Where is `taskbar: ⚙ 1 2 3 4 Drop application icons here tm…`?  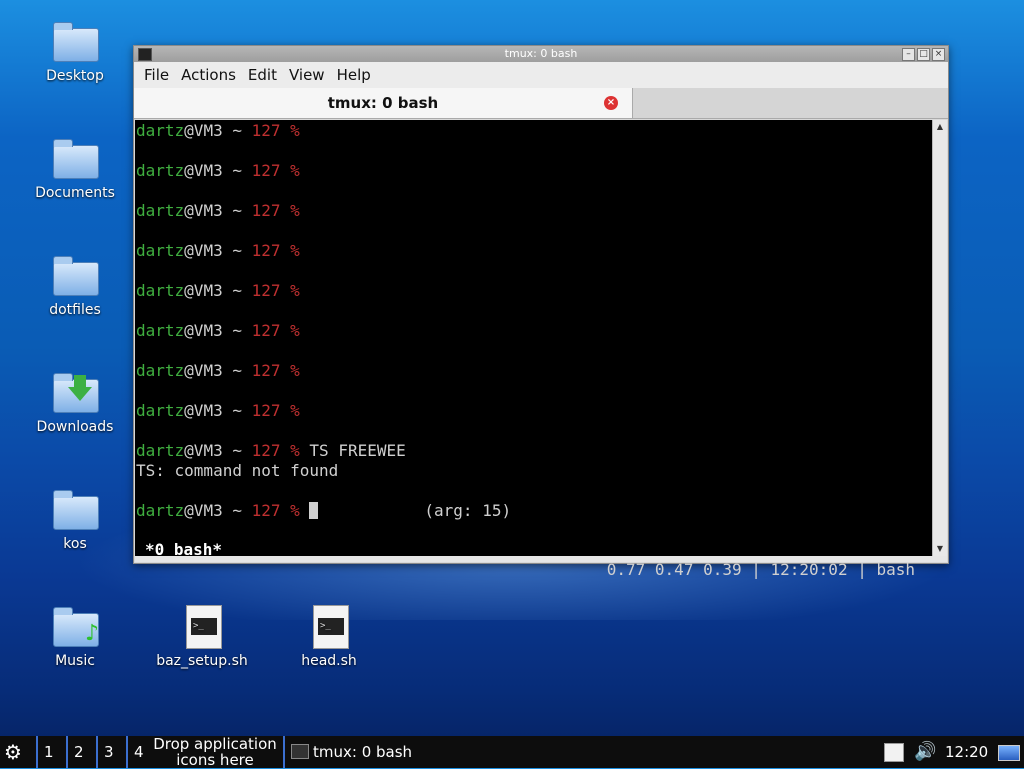
taskbar: ⚙ 1 2 3 4 Drop application icons here tm… is located at coordinates (512, 752).